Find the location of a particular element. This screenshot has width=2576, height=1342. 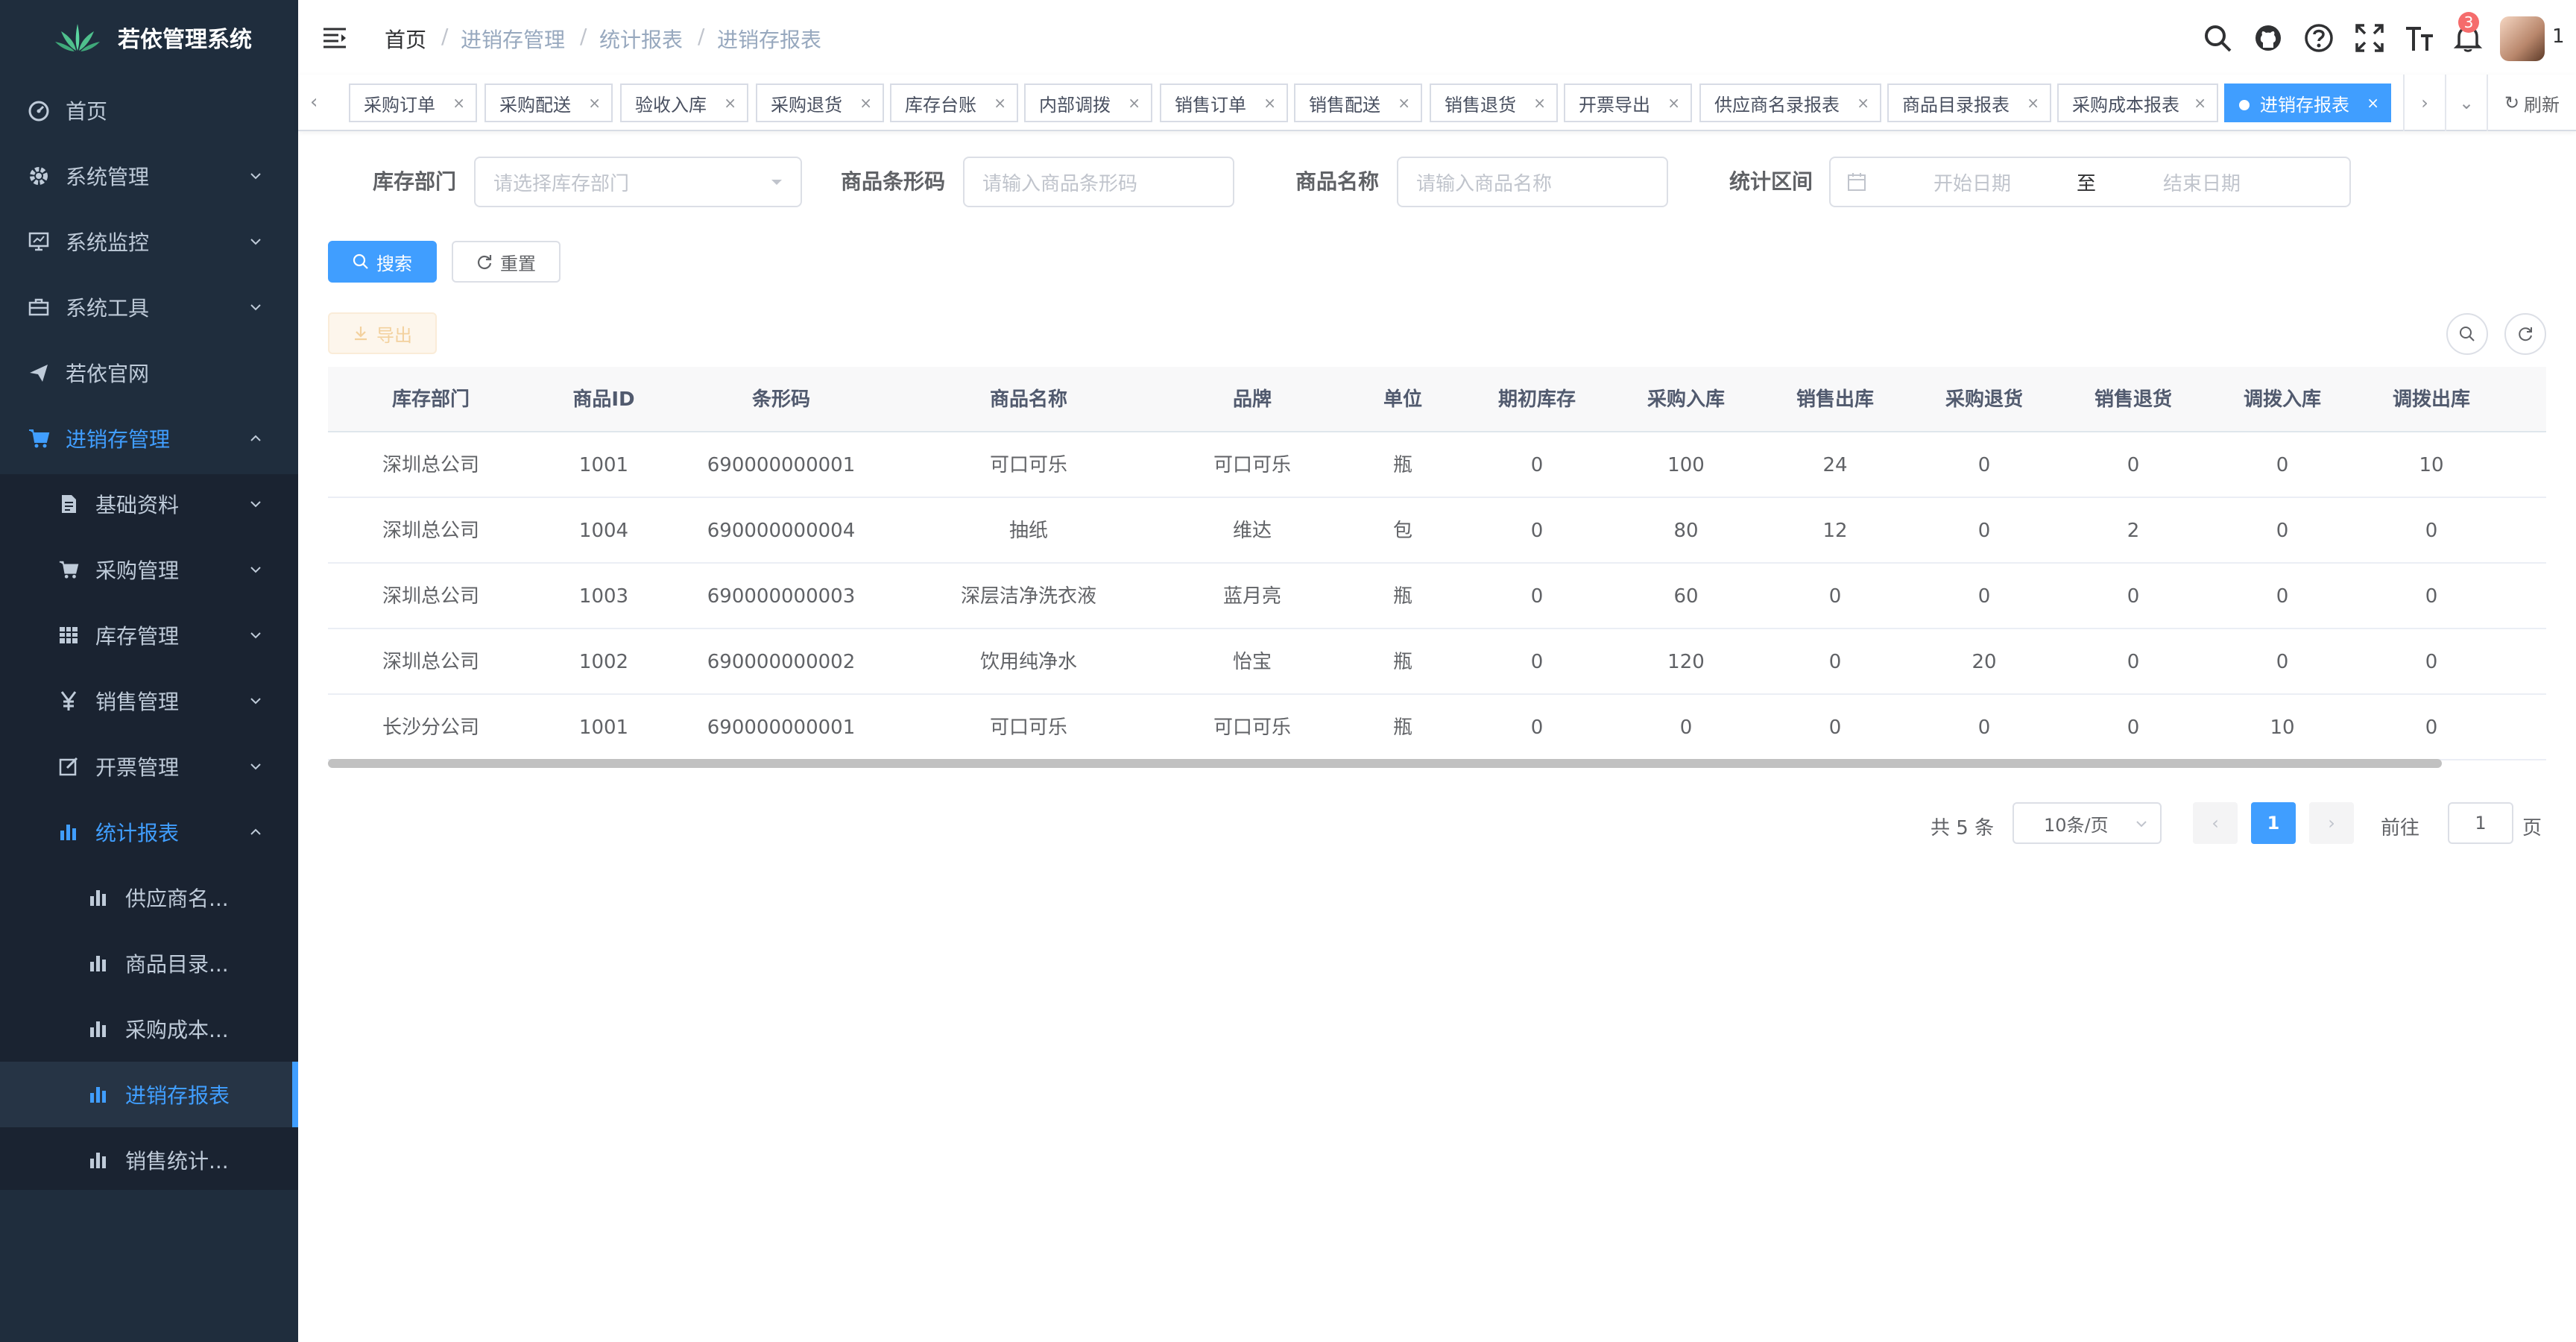

tag-item: 验收入库 × is located at coordinates (684, 103).